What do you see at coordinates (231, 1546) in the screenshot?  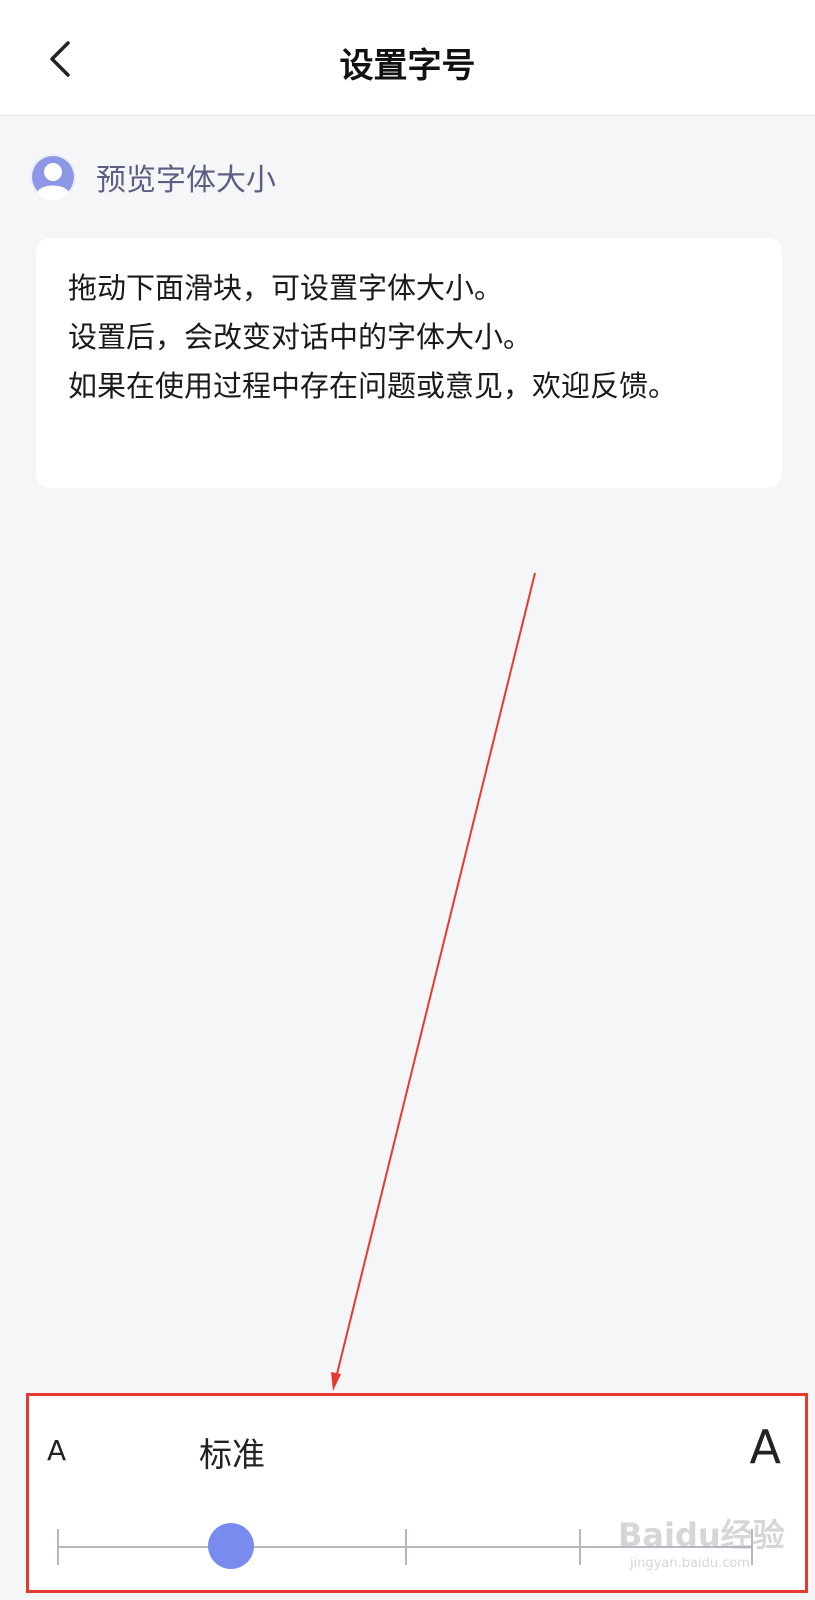 I see `slider-thumb` at bounding box center [231, 1546].